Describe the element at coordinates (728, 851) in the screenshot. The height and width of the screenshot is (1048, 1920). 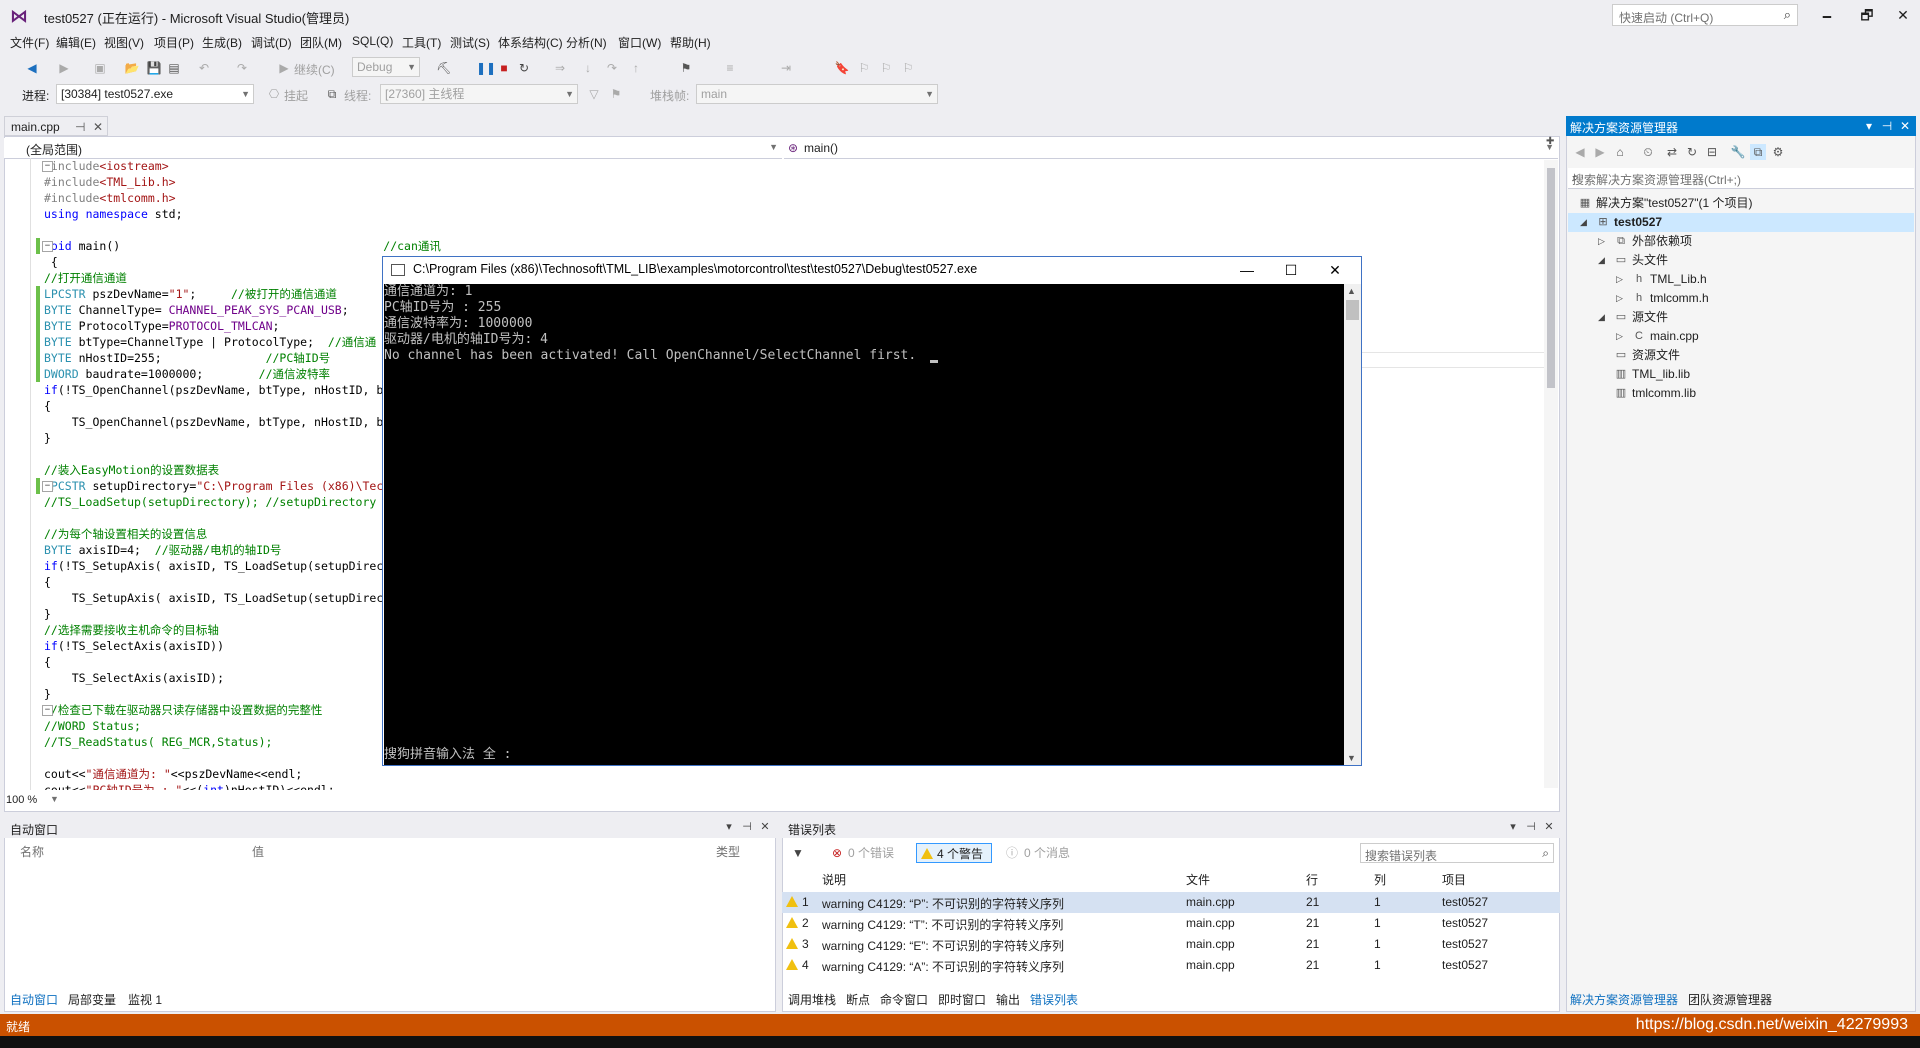
I see `autos-col-type: 类型` at that location.